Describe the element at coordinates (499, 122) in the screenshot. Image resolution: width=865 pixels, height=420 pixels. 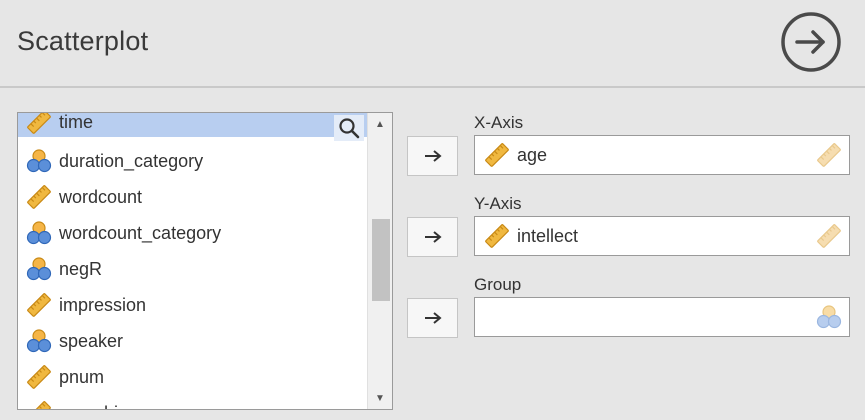
I see `xaxis-label: X-Axis` at that location.